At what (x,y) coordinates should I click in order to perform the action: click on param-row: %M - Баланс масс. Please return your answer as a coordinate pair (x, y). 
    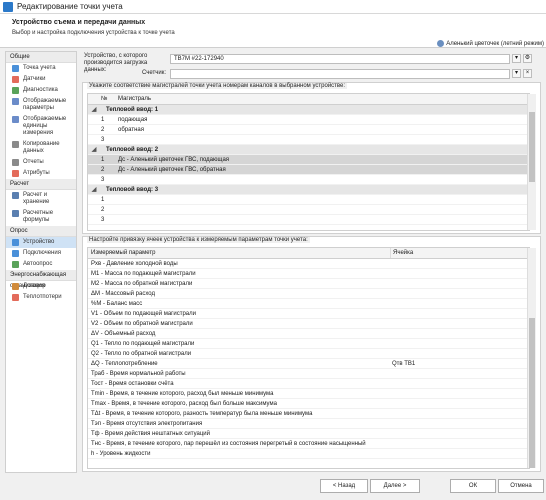
    Looking at the image, I should click on (308, 304).